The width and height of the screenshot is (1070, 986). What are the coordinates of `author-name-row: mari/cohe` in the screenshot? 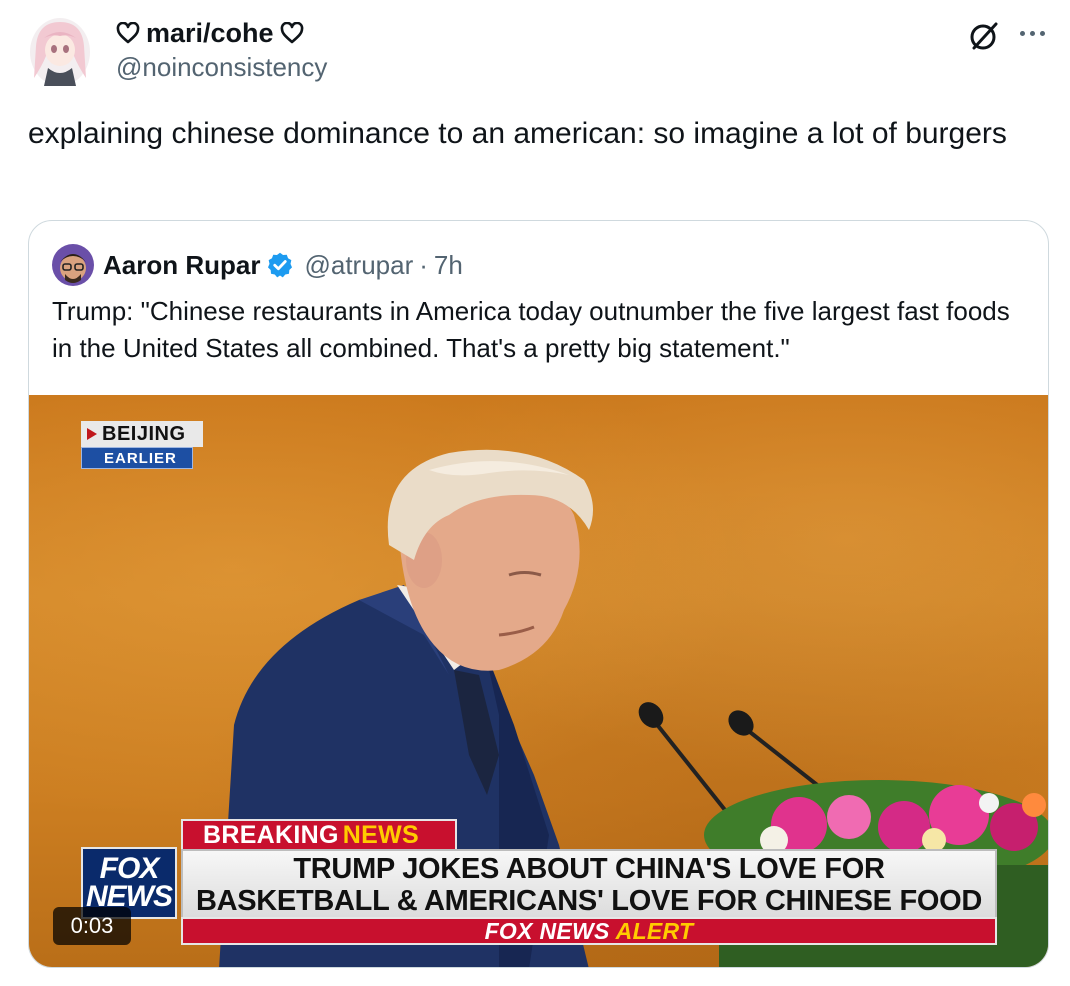 It's located at (210, 33).